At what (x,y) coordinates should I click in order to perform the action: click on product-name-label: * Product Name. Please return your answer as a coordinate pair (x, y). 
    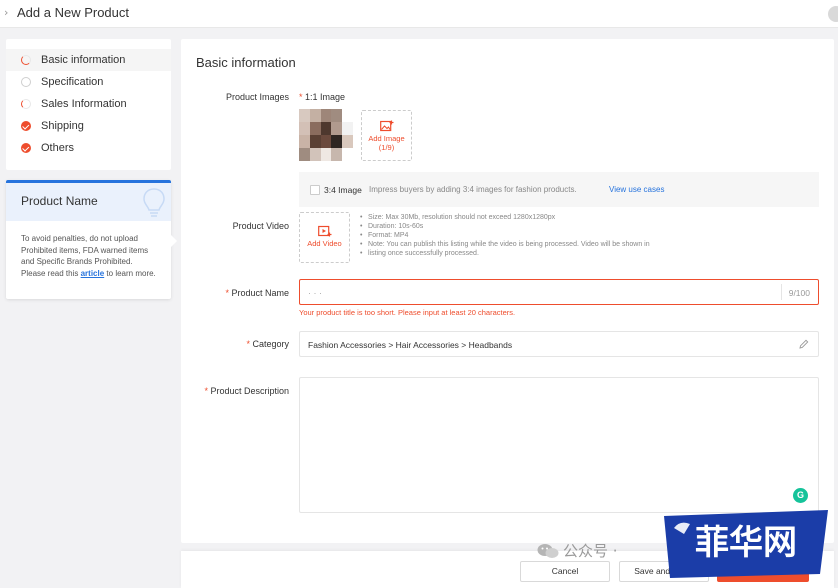
    Looking at the image, I should click on (235, 293).